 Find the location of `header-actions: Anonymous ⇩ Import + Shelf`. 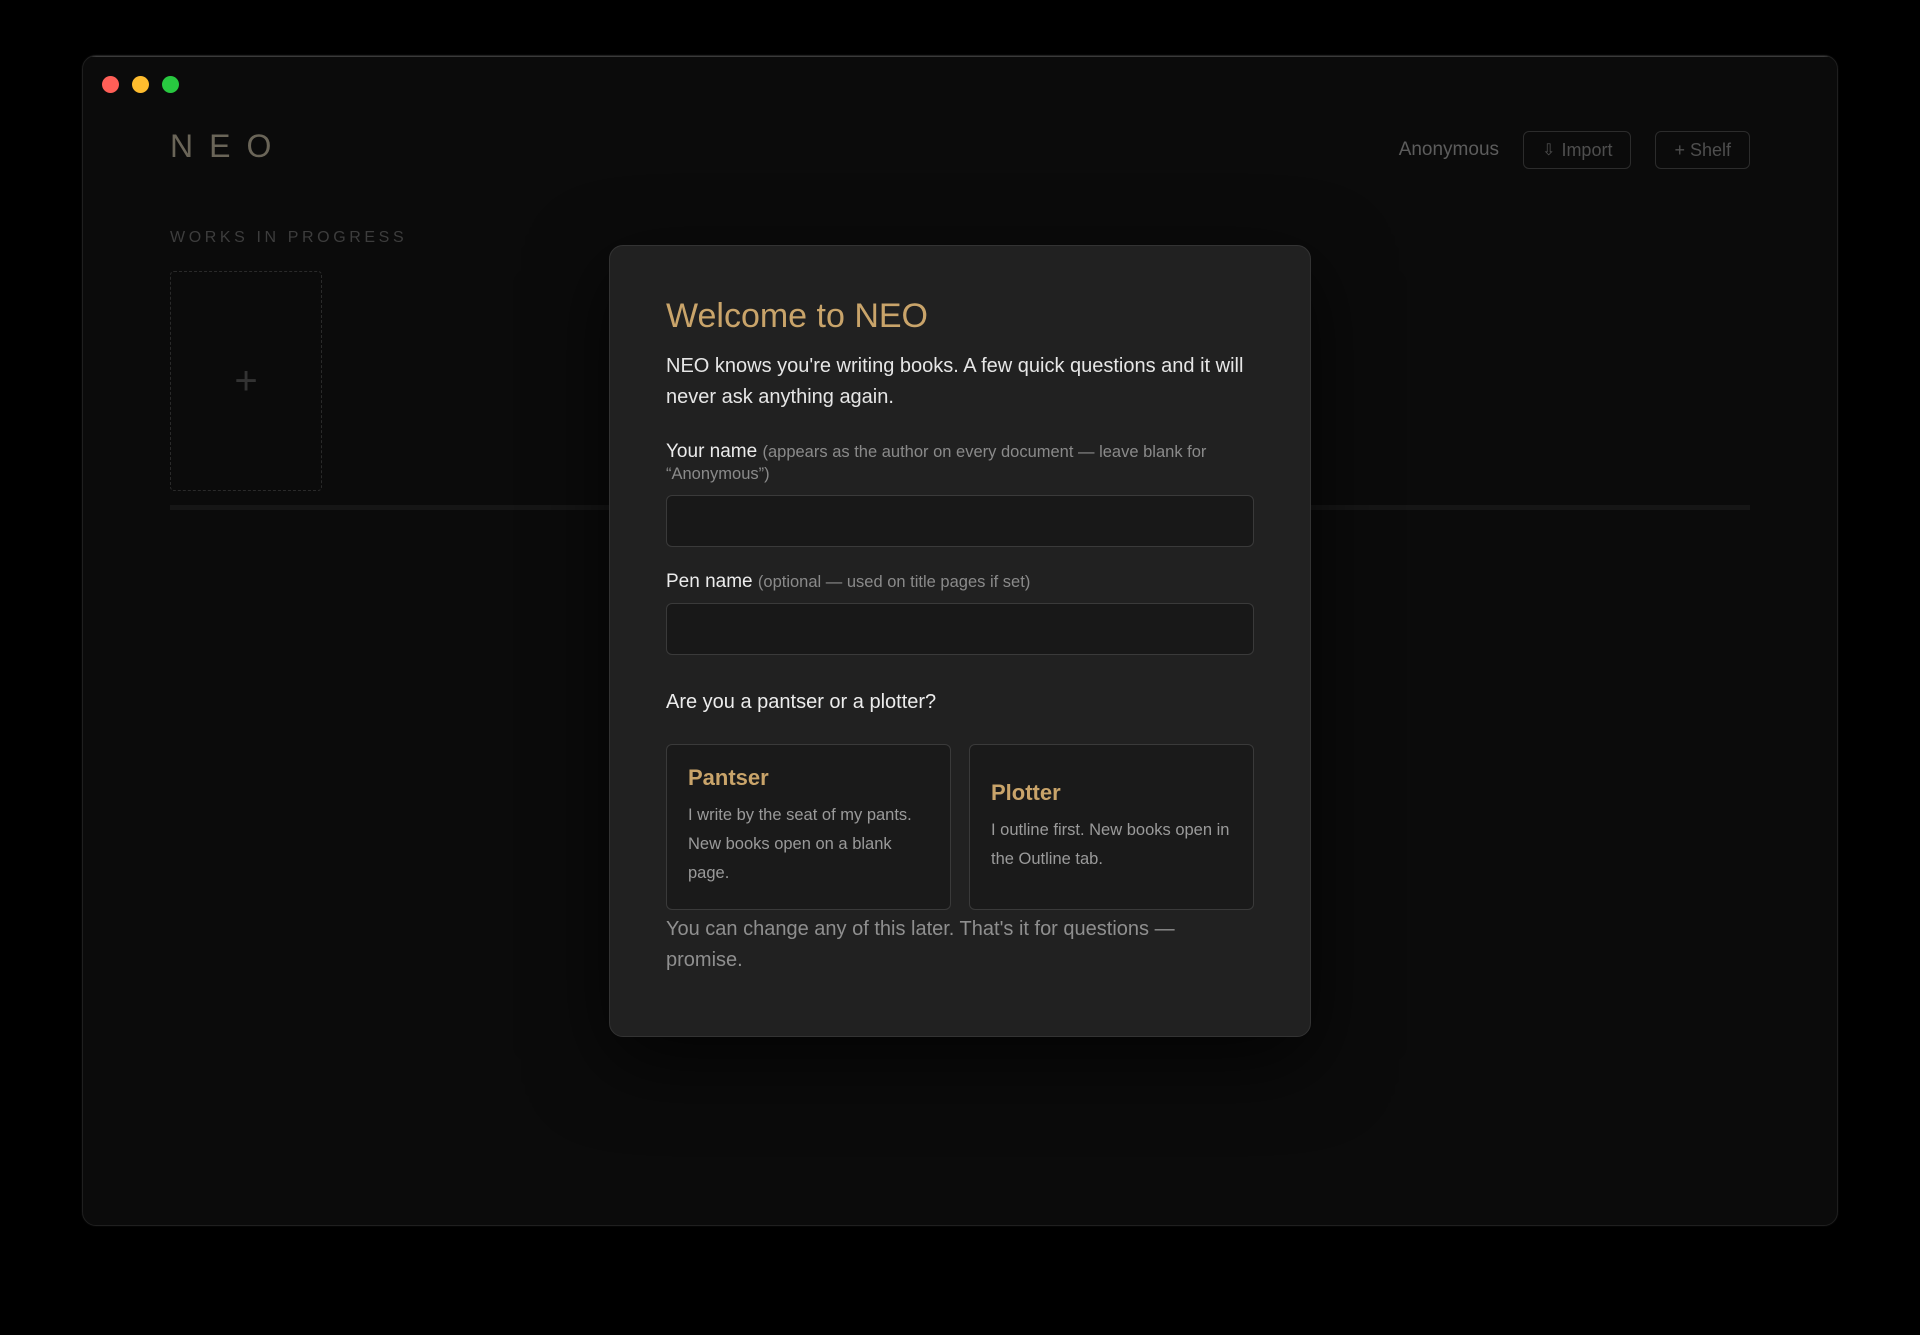

header-actions: Anonymous ⇩ Import + Shelf is located at coordinates (1574, 150).